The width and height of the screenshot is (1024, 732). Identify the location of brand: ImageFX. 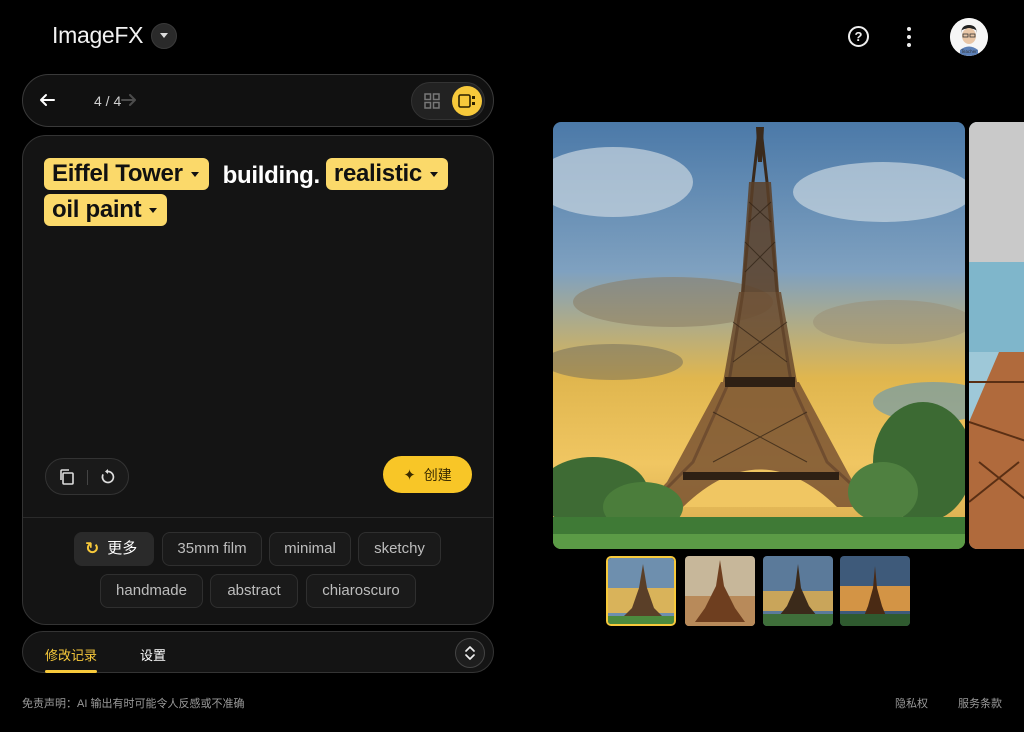
(115, 35).